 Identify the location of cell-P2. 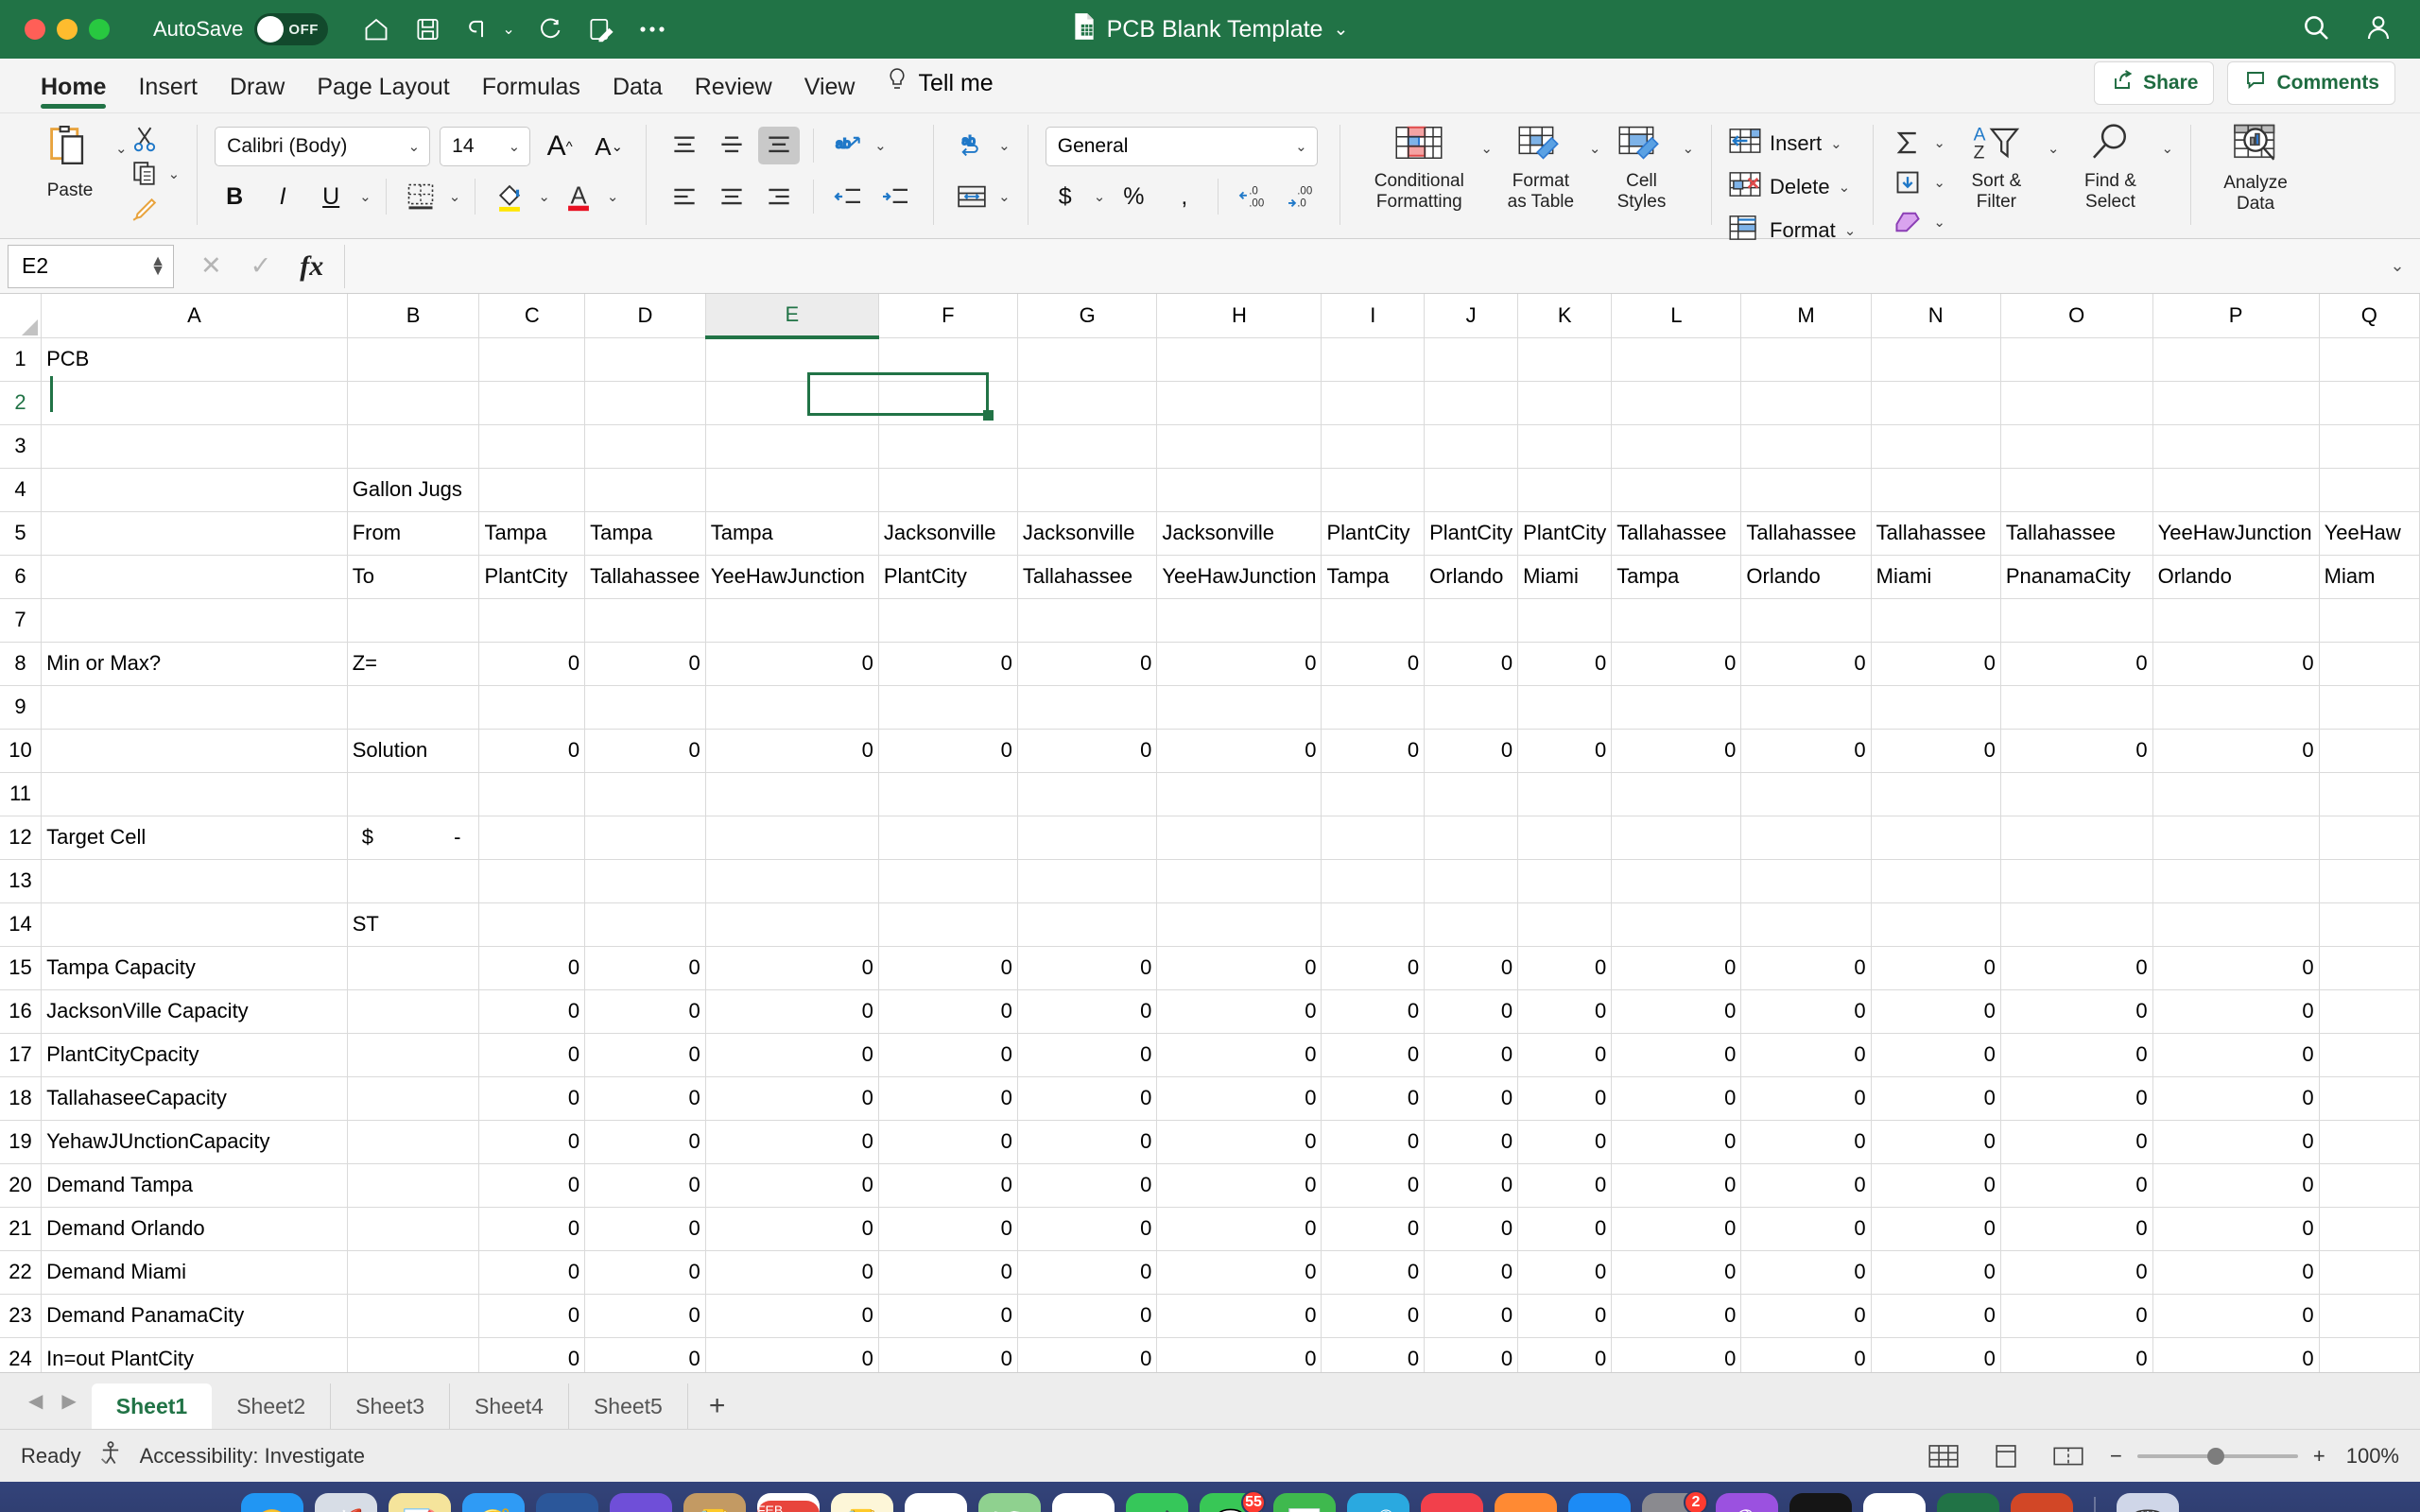
(2236, 403).